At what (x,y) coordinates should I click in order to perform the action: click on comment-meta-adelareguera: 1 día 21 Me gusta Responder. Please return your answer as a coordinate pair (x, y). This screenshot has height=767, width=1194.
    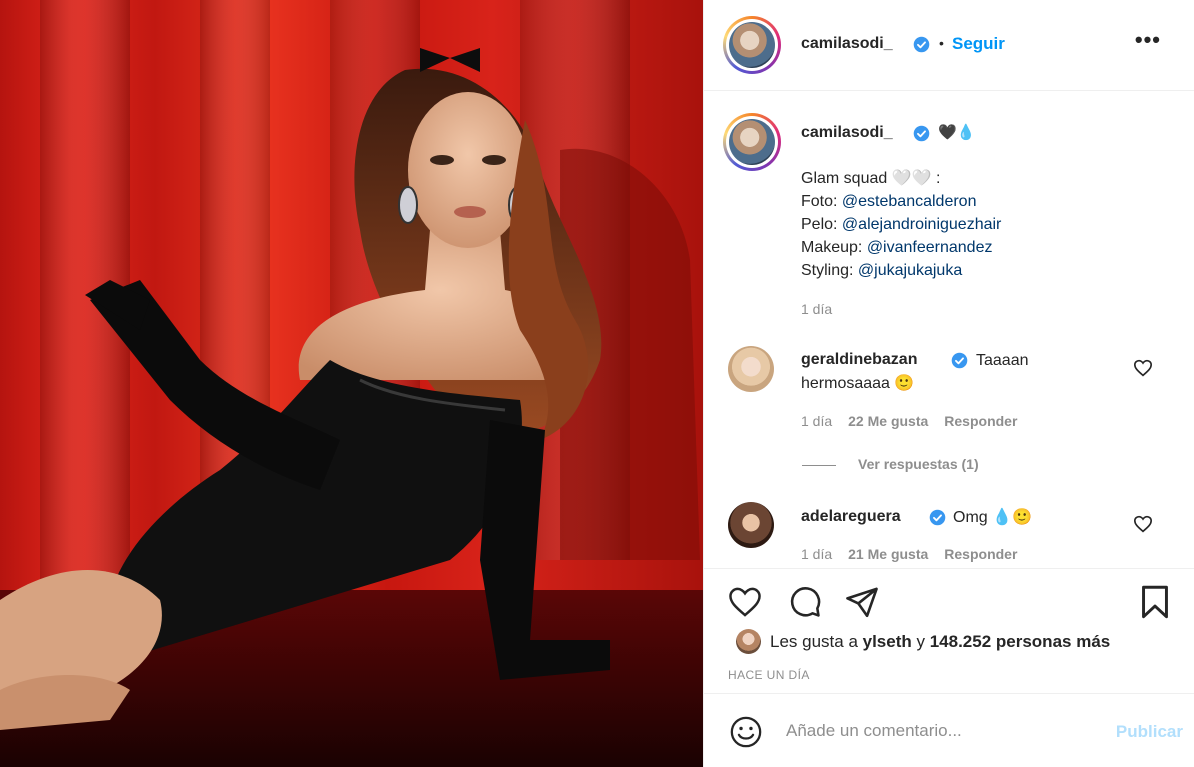
    Looking at the image, I should click on (909, 554).